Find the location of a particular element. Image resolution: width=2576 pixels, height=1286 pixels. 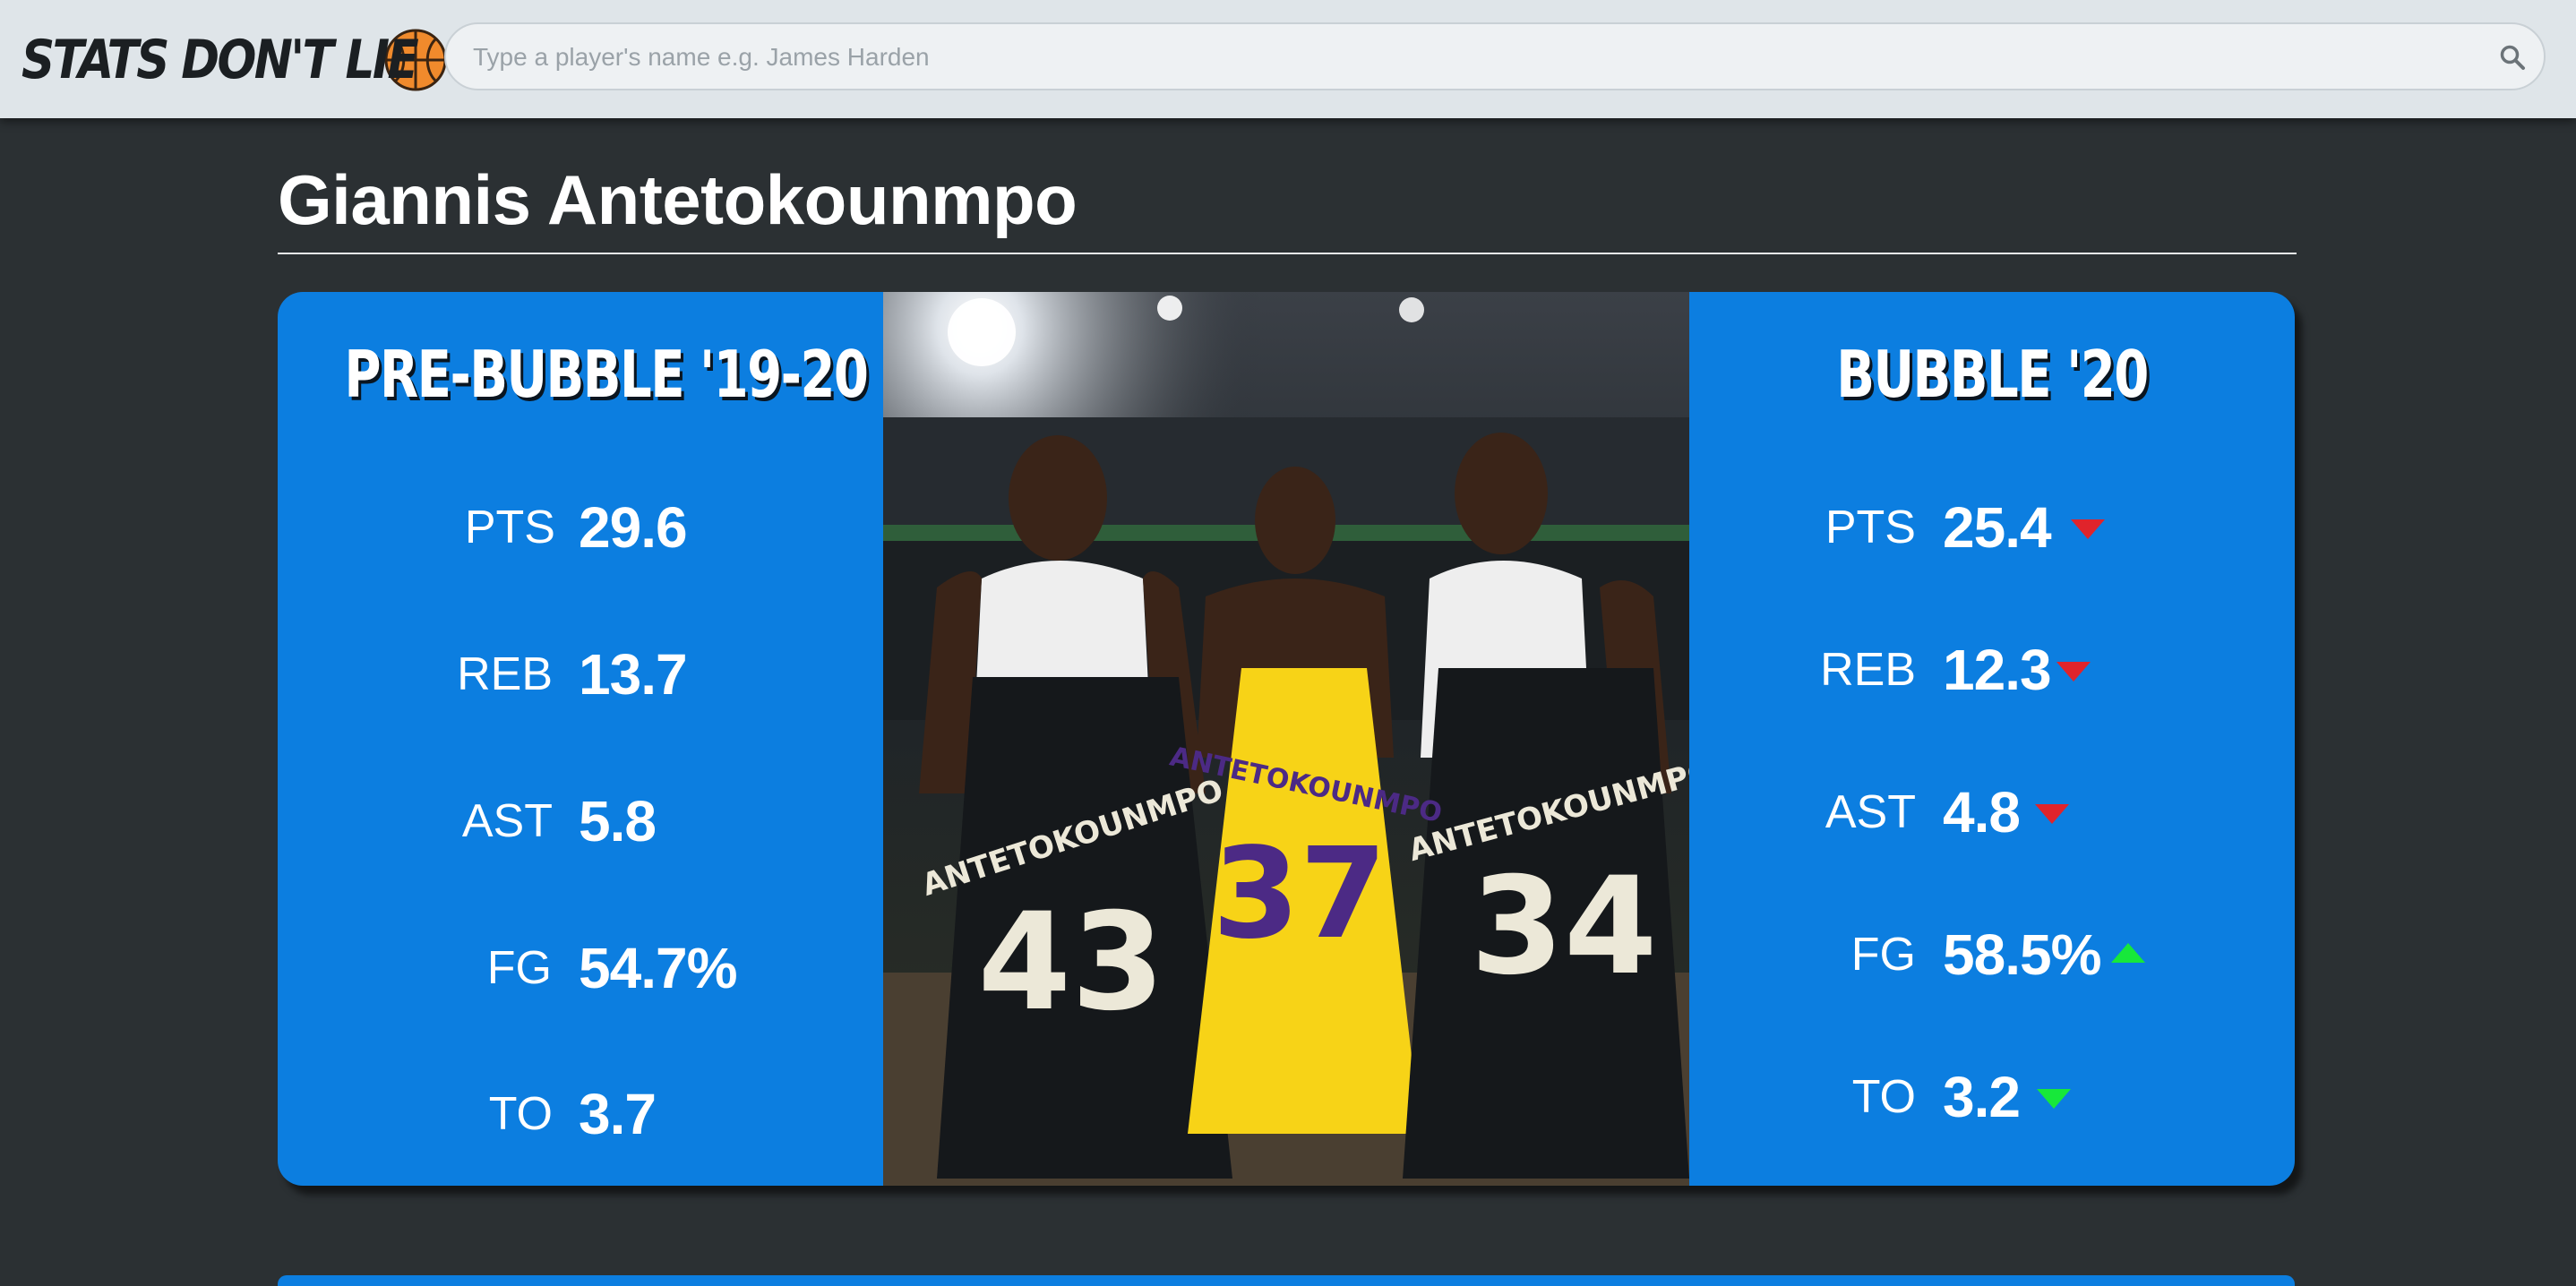

jersey-number-text: 34 is located at coordinates (1564, 927).